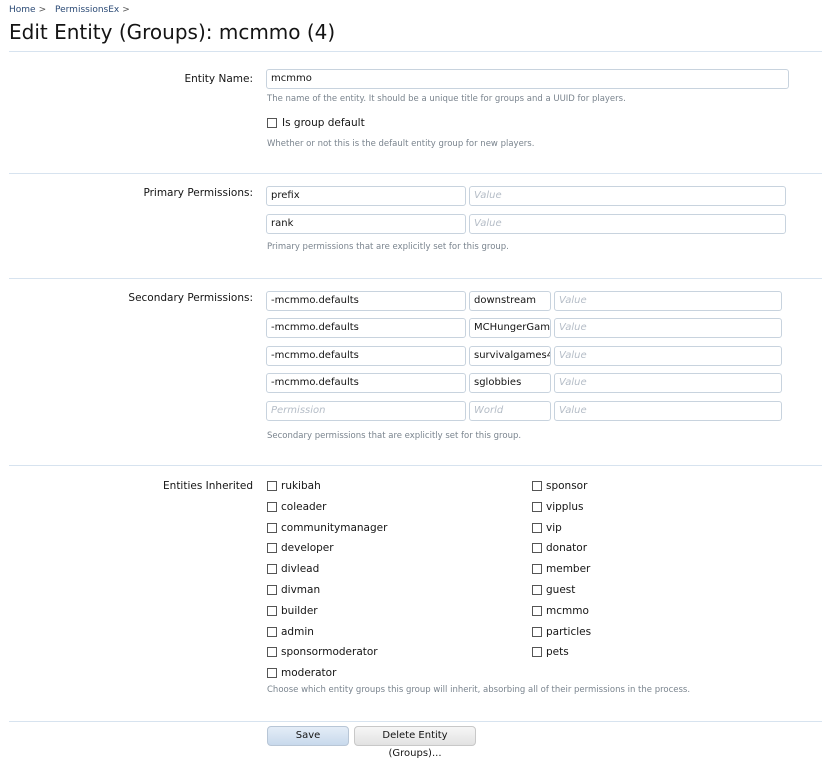  I want to click on breadcrumb: Home > PermissionsEx >, so click(72, 10).